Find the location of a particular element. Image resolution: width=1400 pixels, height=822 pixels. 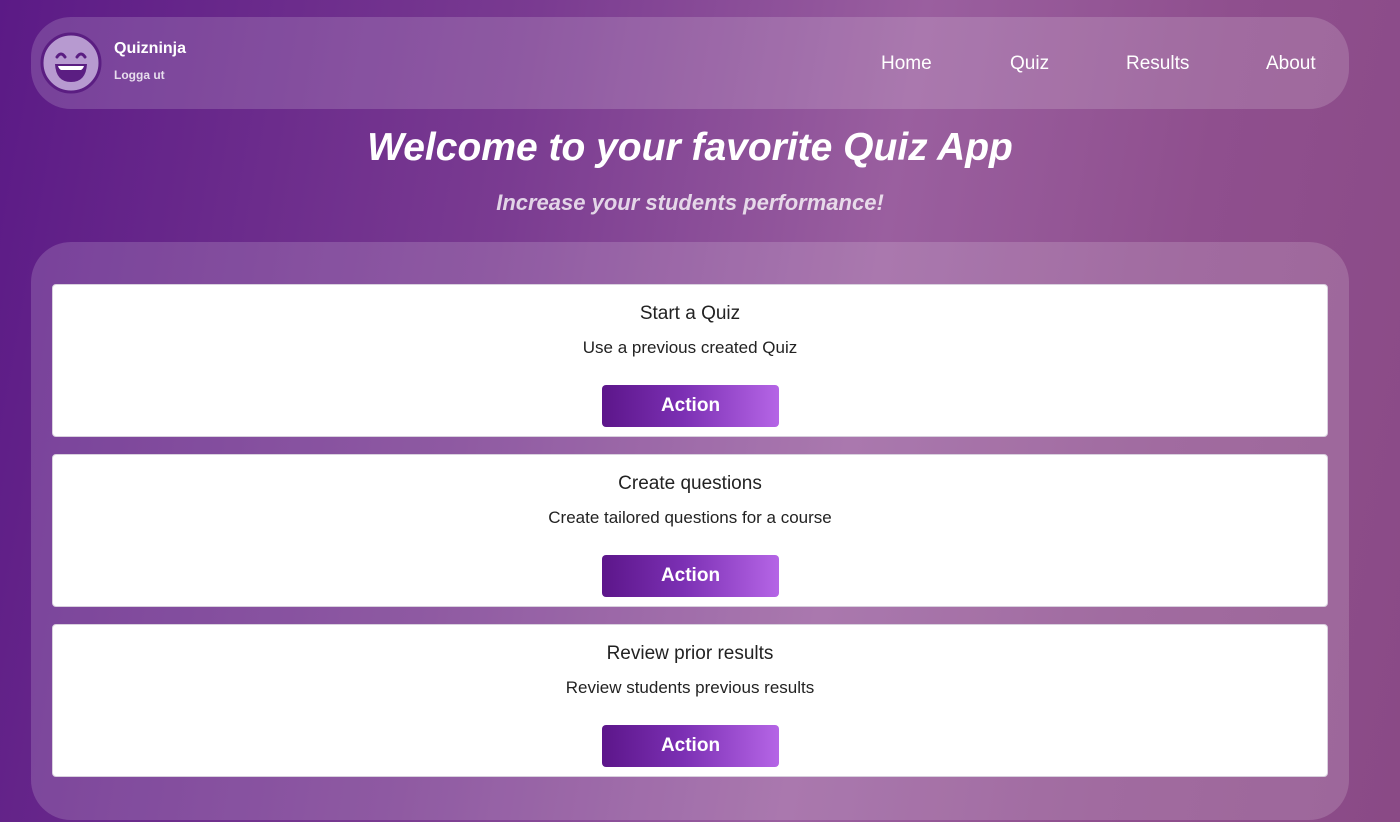

create-questions-action-button: Action is located at coordinates (690, 576).